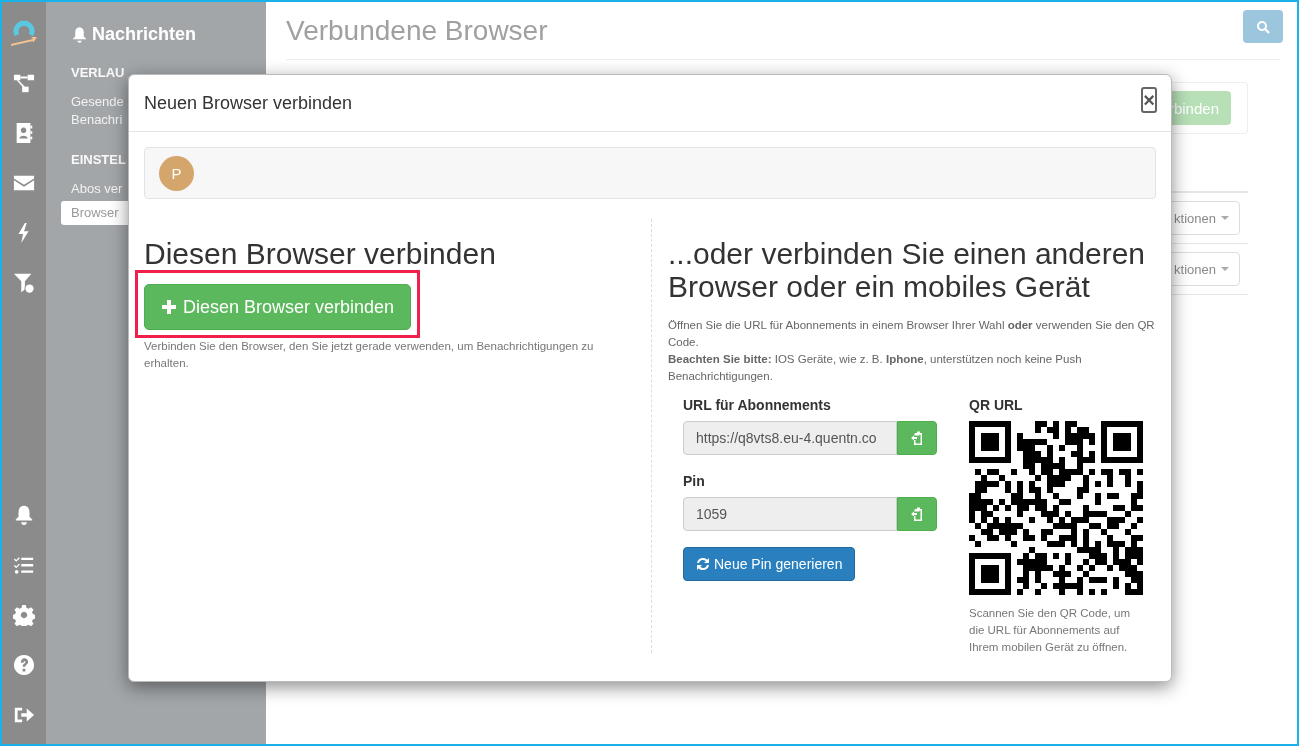  Describe the element at coordinates (144, 34) in the screenshot. I see `sidebar-title: Nachrichten` at that location.